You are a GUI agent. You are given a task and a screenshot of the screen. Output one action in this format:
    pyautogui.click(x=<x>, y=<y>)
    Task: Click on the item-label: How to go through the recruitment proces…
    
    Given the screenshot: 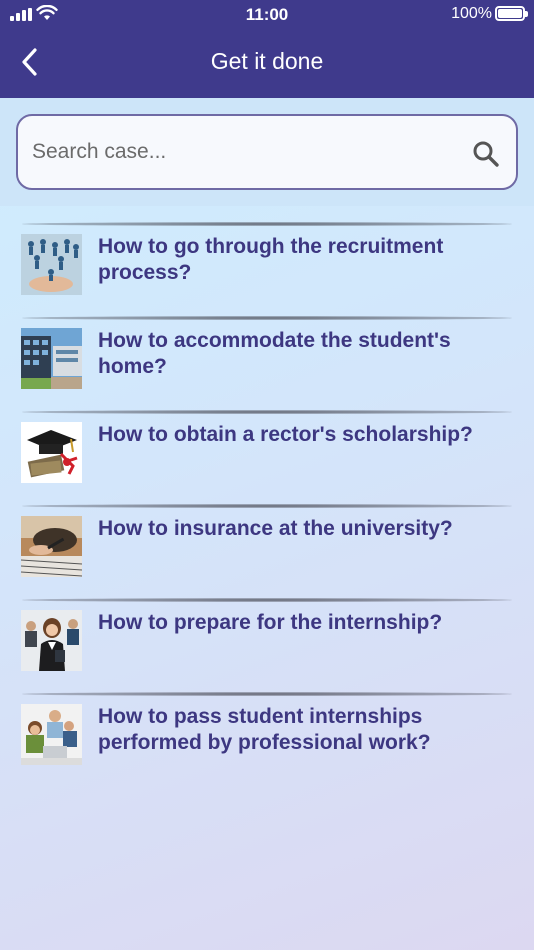 What is the action you would take?
    pyautogui.click(x=271, y=259)
    